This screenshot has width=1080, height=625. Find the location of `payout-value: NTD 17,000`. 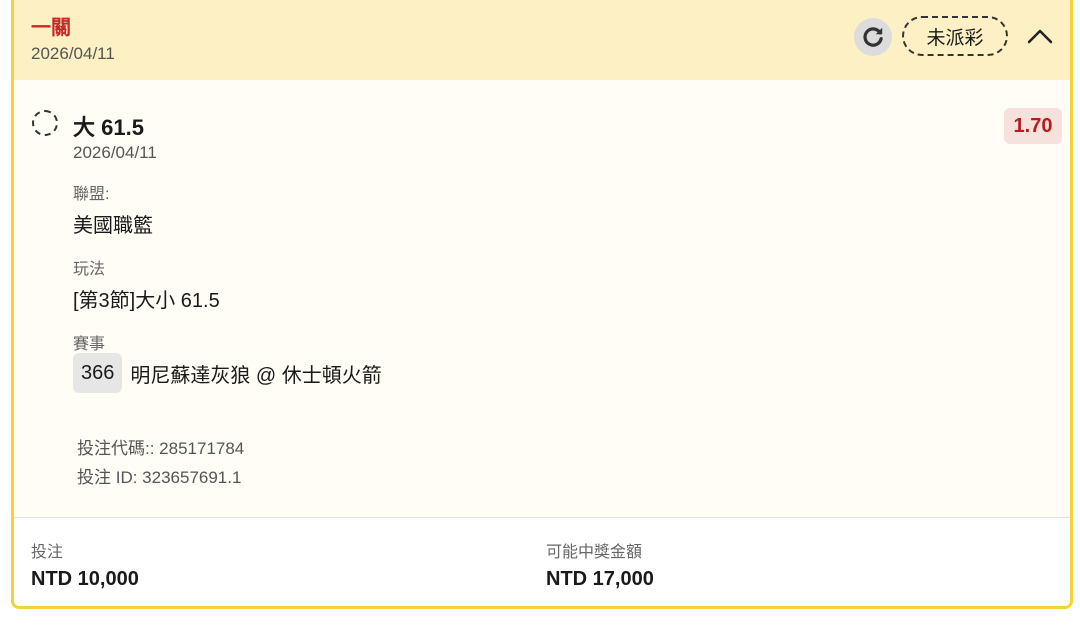

payout-value: NTD 17,000 is located at coordinates (600, 579).